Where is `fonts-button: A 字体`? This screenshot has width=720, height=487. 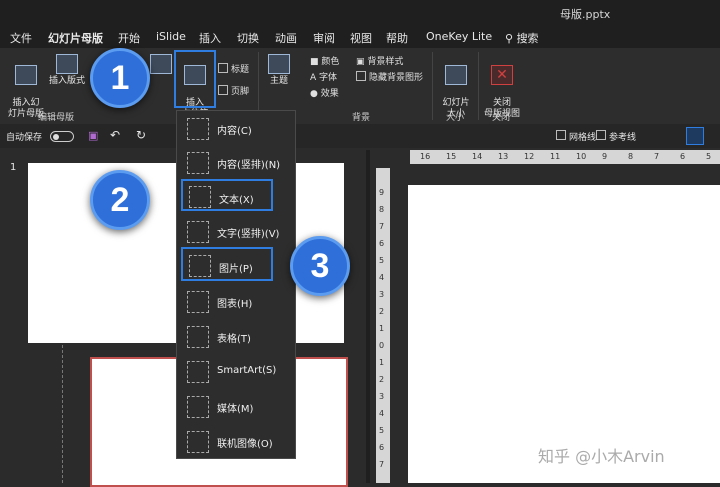
fonts-button: A 字体 is located at coordinates (323, 76).